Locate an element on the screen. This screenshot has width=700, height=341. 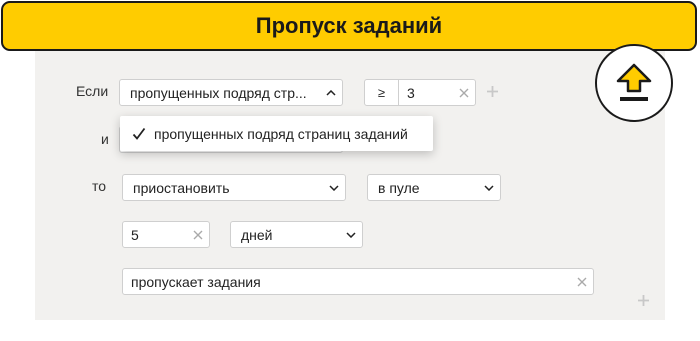
threshold-input: 3 is located at coordinates (426, 93).